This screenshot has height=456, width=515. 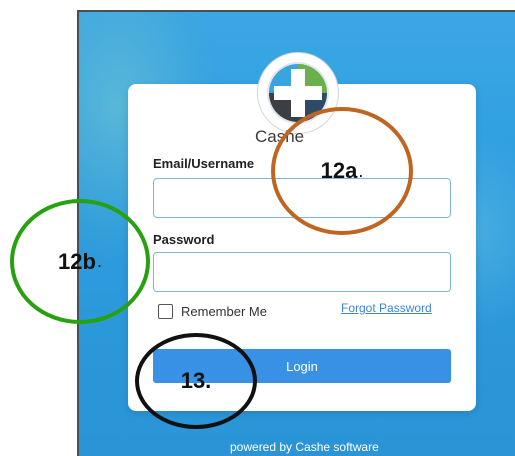 What do you see at coordinates (386, 308) in the screenshot?
I see `forgot-password-link: Forgot Password` at bounding box center [386, 308].